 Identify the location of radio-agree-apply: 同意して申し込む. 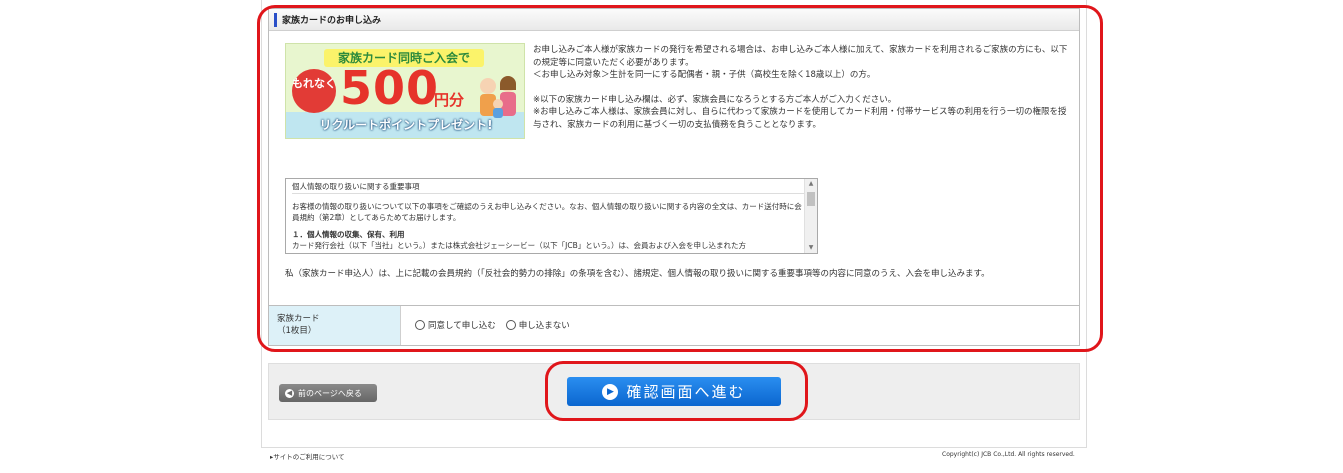
(455, 325).